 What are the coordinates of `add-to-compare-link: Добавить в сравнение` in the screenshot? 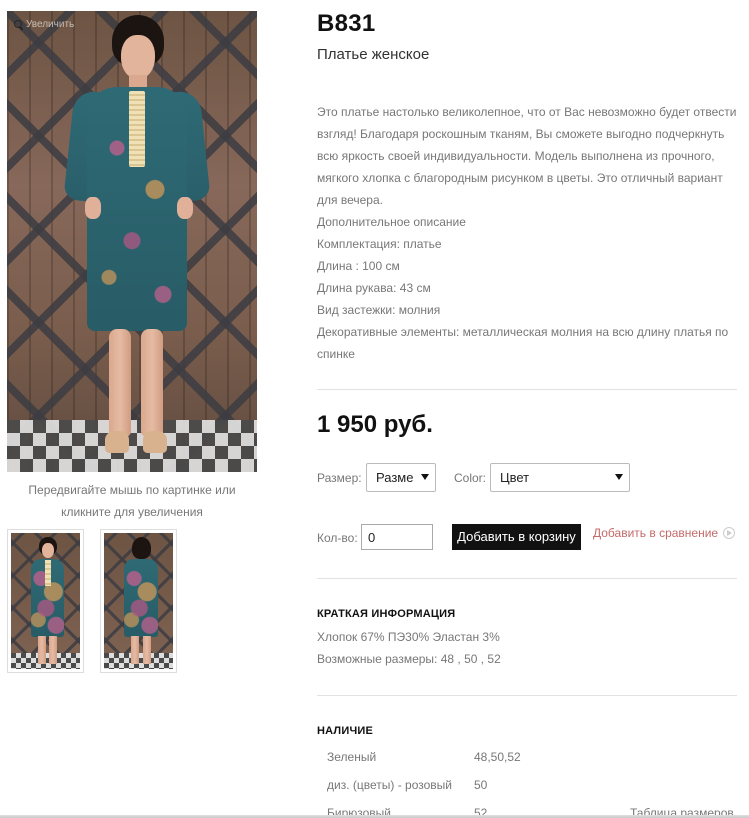 It's located at (664, 533).